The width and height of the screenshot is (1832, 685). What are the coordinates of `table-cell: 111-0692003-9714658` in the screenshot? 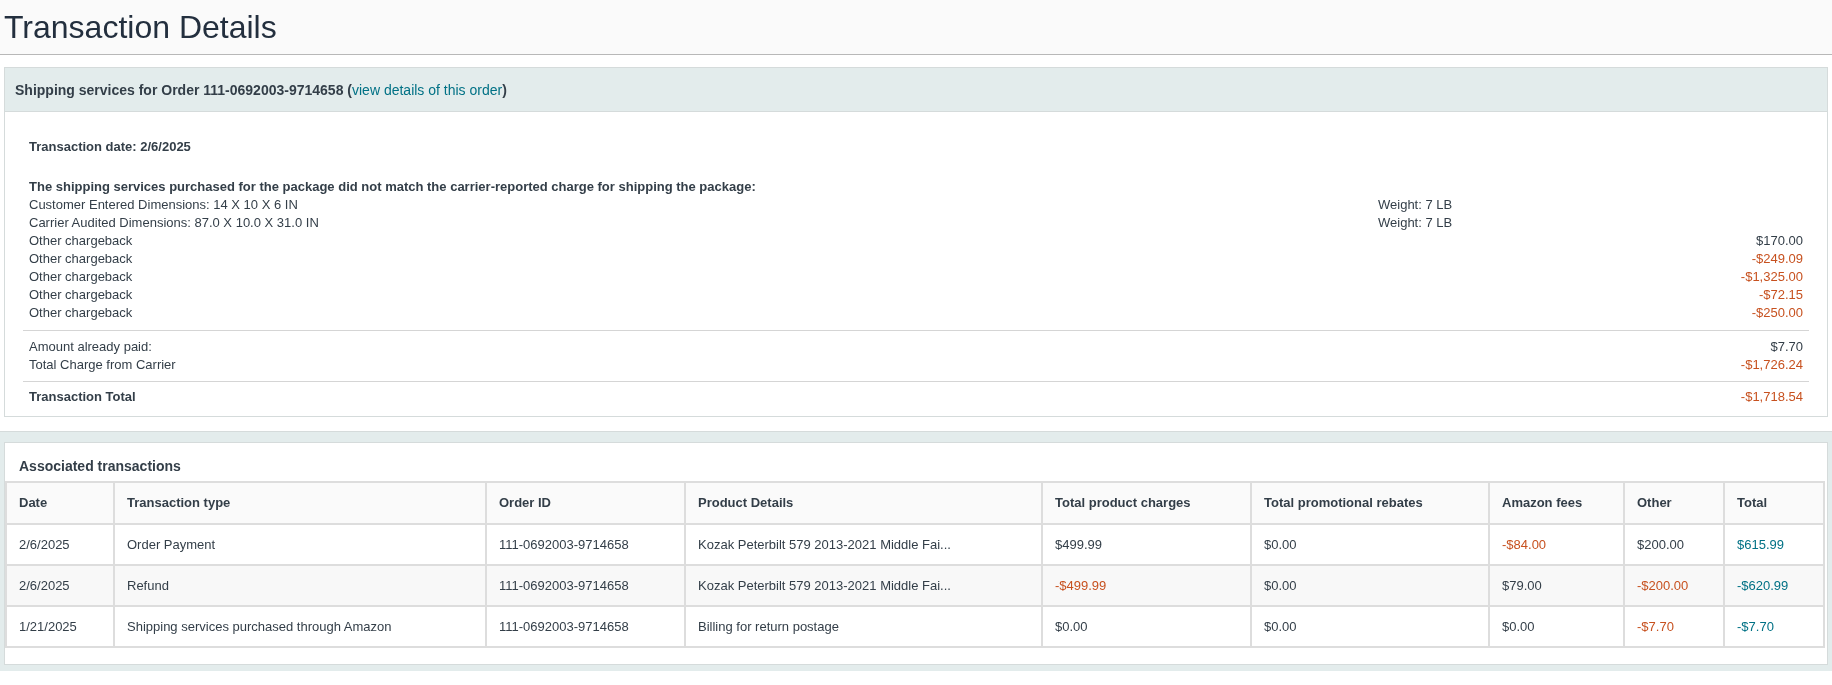 It's located at (585, 626).